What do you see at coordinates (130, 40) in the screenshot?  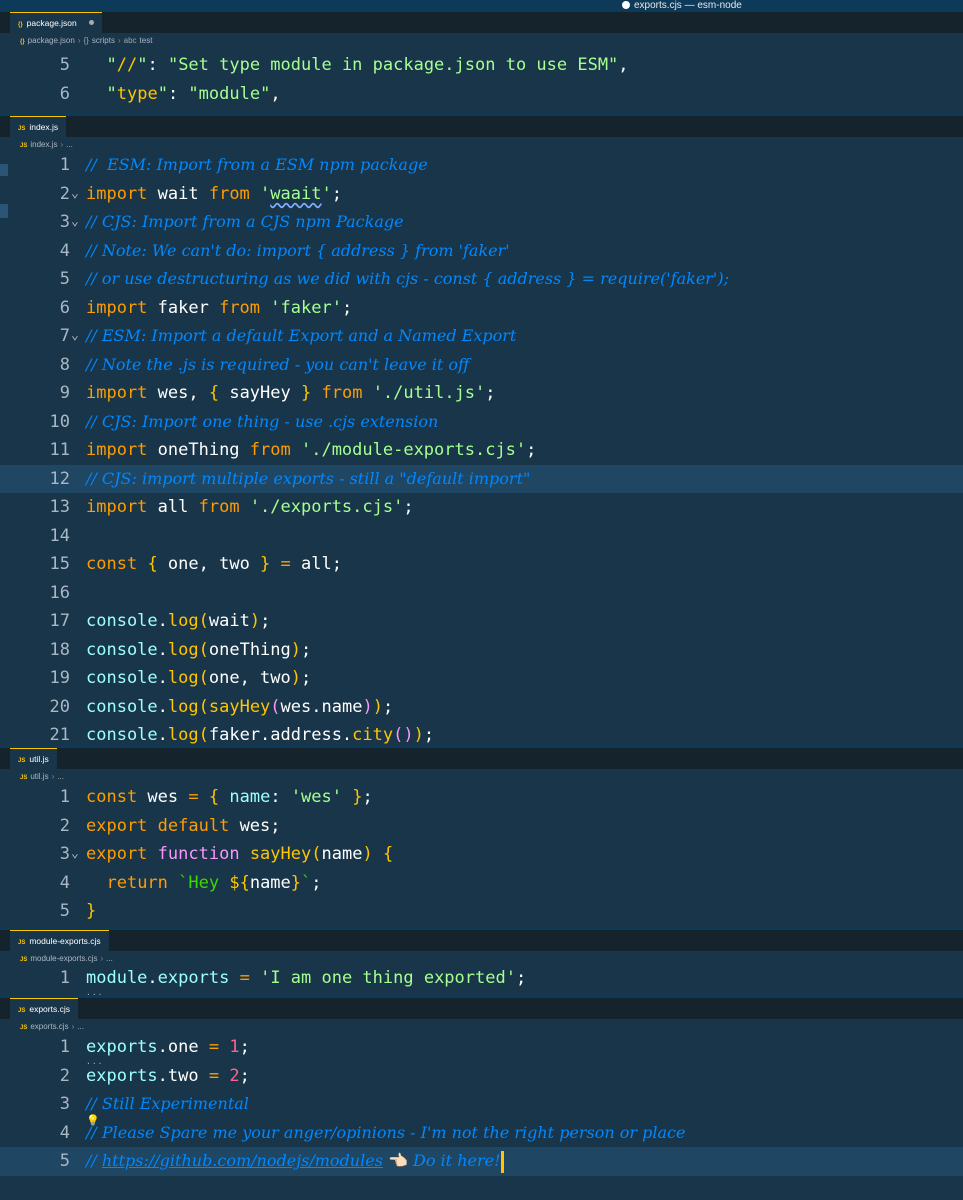 I see `string-icon: abc` at bounding box center [130, 40].